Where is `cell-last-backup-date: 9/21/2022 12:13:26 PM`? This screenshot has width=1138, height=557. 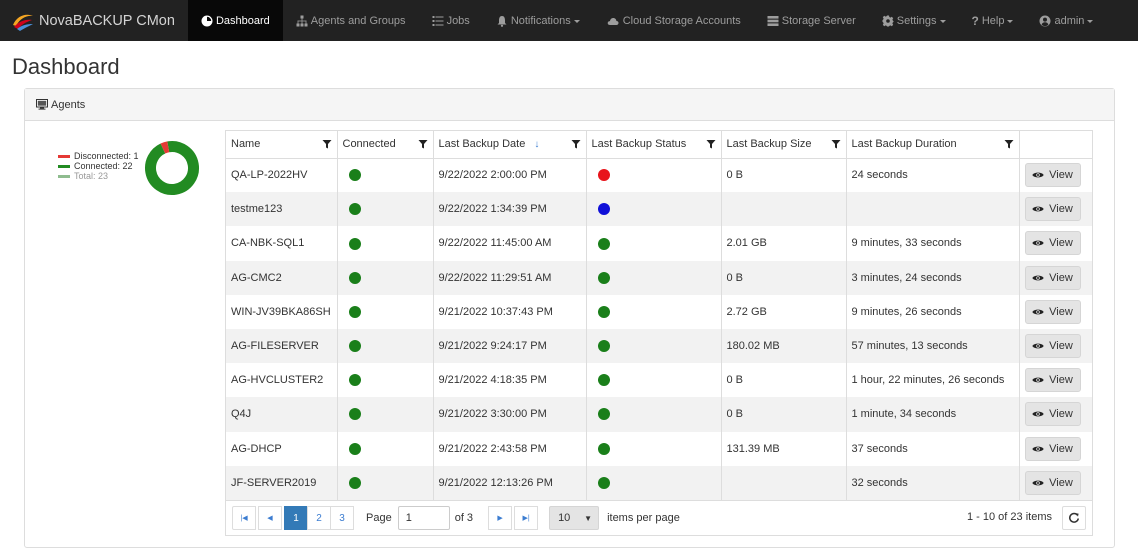 cell-last-backup-date: 9/21/2022 12:13:26 PM is located at coordinates (510, 482).